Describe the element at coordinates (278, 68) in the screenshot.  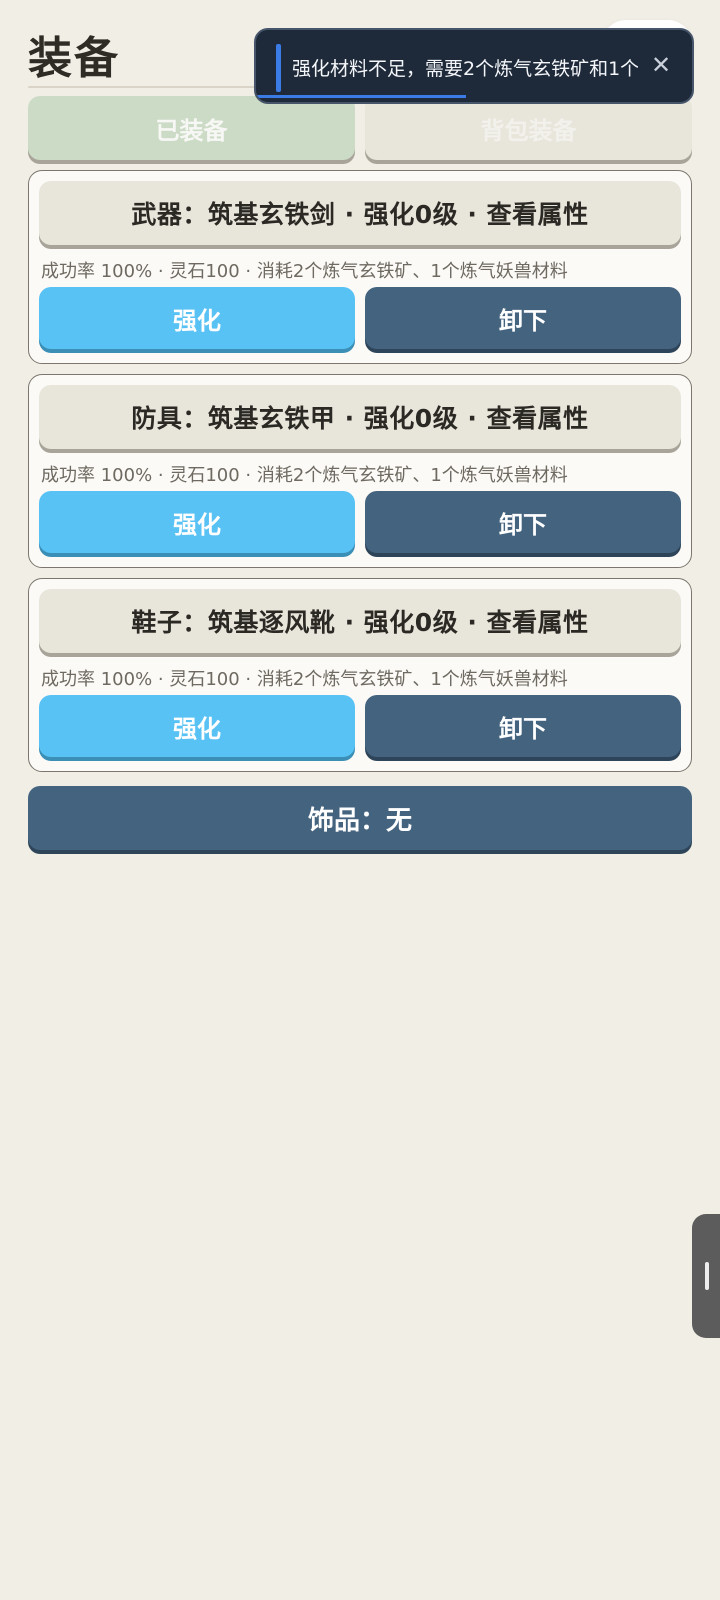
I see `toast-accent-bar` at that location.